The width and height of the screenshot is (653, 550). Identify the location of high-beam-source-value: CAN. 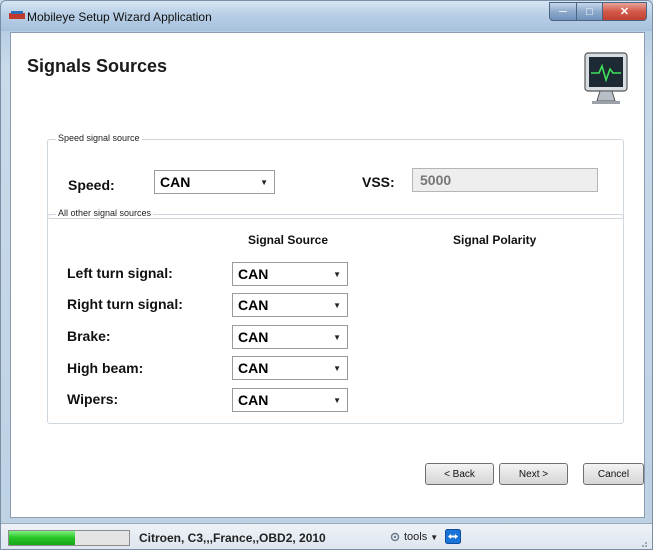
(253, 368).